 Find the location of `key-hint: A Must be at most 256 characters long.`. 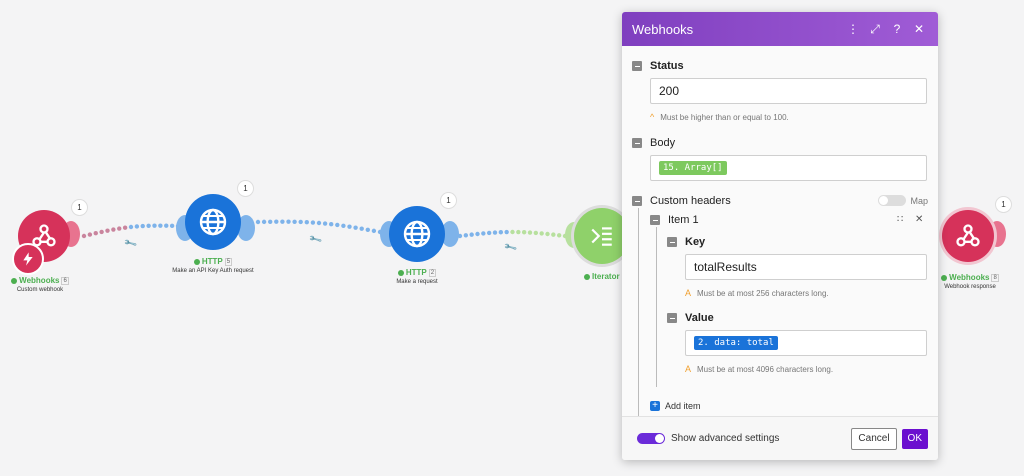

key-hint: A Must be at most 256 characters long. is located at coordinates (757, 293).